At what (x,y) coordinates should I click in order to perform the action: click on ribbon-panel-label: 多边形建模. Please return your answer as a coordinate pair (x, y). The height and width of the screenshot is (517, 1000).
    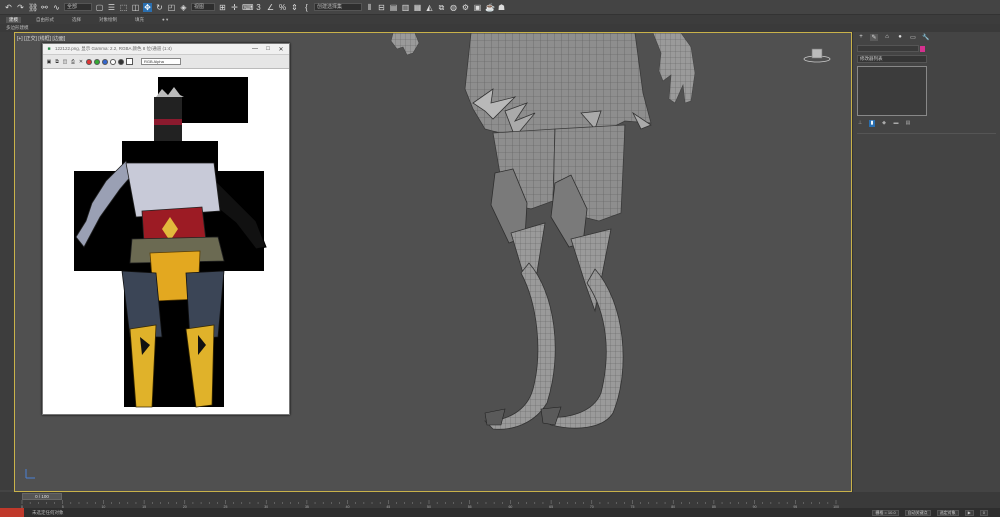
    Looking at the image, I should click on (500, 28).